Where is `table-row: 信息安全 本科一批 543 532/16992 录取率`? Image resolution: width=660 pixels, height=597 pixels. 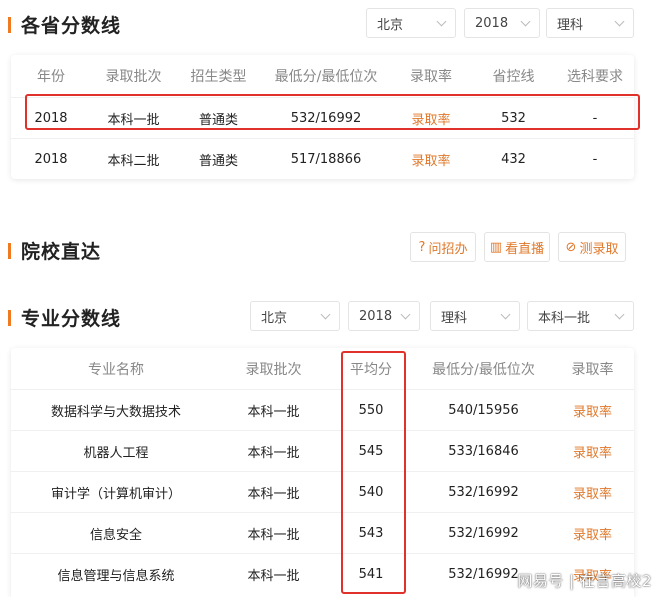 table-row: 信息安全 本科一批 543 532/16992 录取率 is located at coordinates (322, 532).